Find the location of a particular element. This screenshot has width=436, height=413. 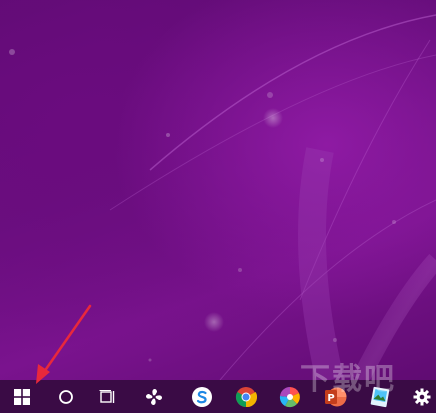

settings-button is located at coordinates (420, 396).